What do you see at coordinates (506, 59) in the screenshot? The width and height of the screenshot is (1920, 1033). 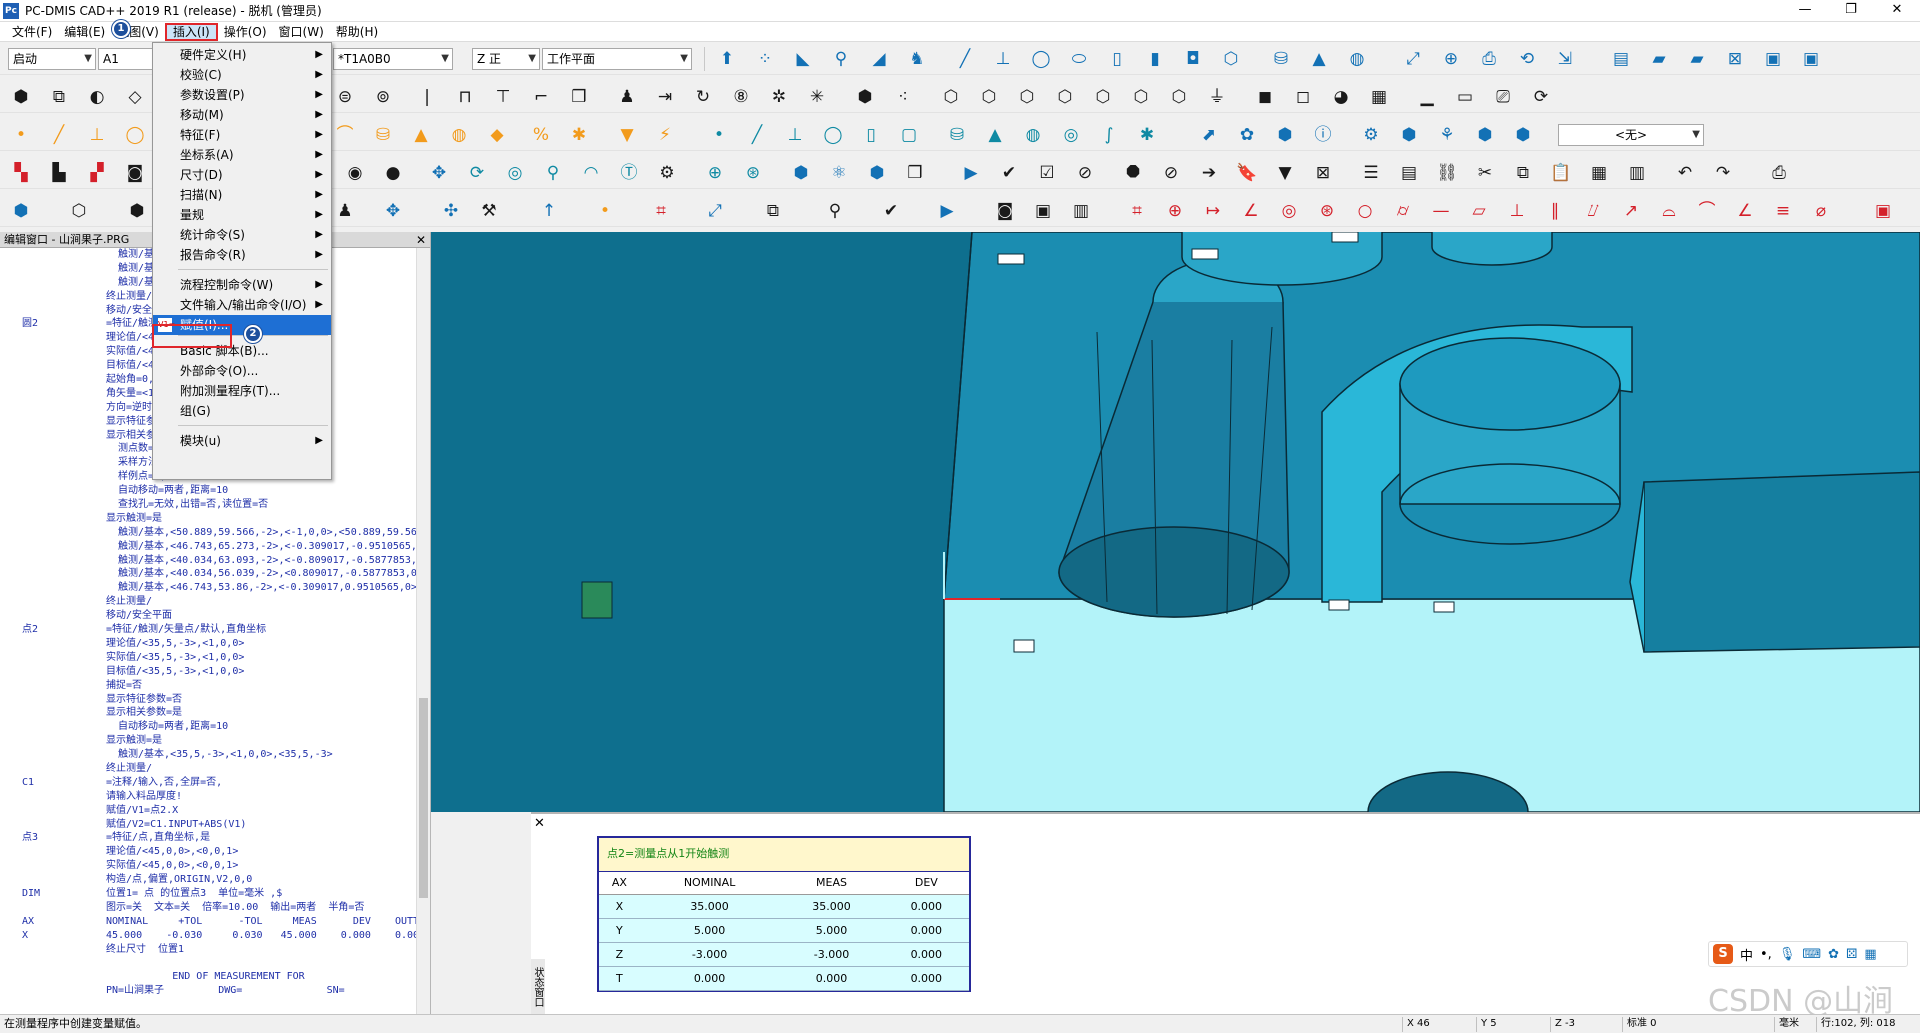 I see `direction-combo: Z 正 ▼` at bounding box center [506, 59].